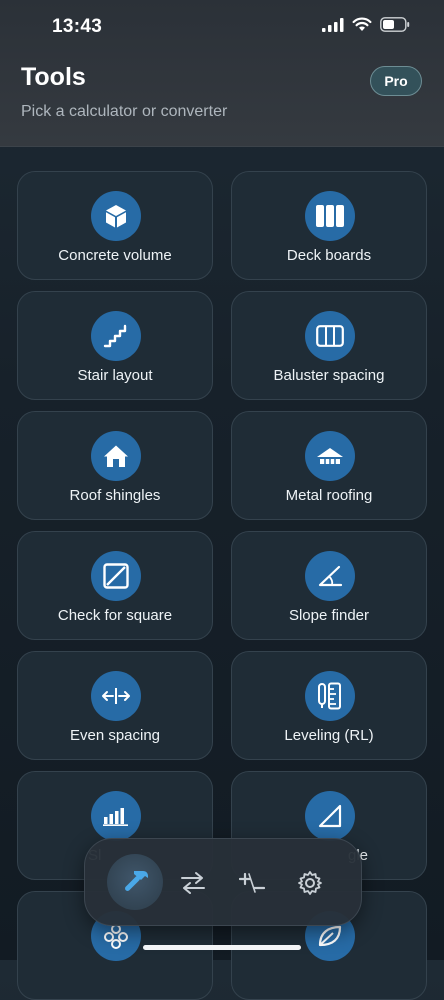 The image size is (444, 1000). What do you see at coordinates (329, 495) in the screenshot?
I see `tool-label: Metal roofing` at bounding box center [329, 495].